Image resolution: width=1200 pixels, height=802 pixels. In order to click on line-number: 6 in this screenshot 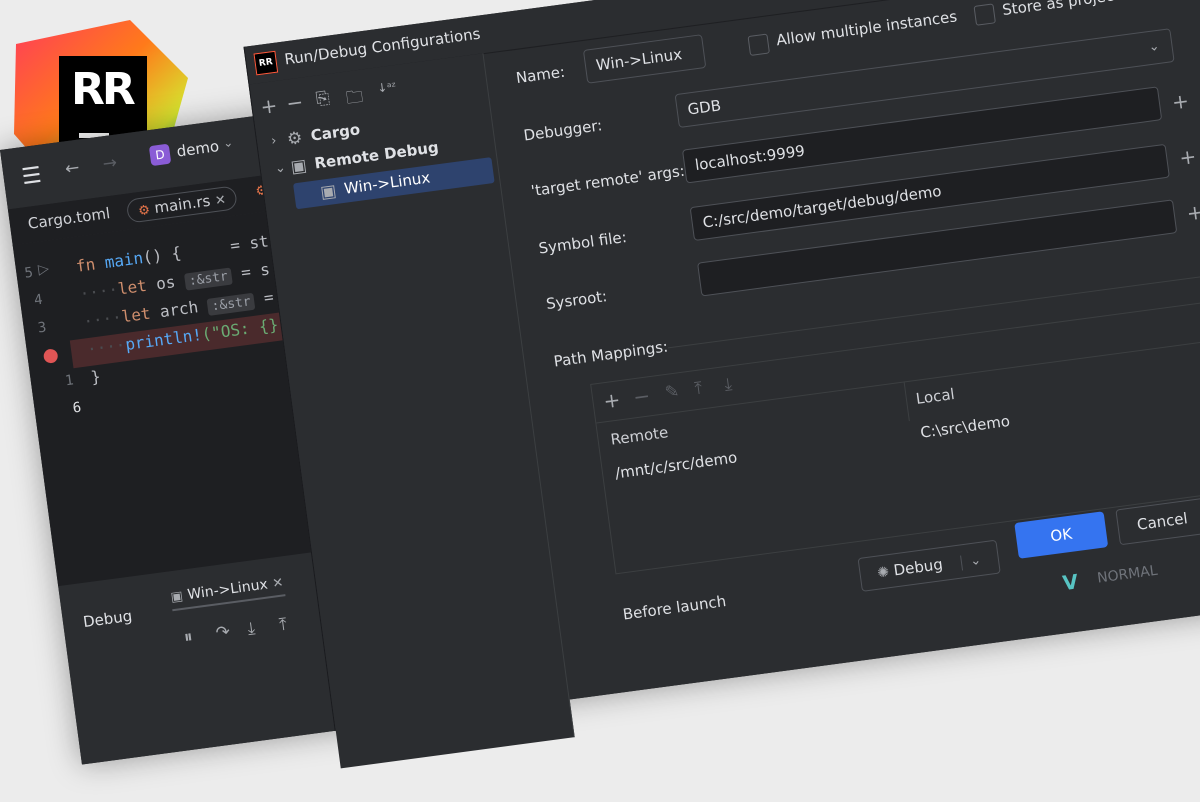, I will do `click(77, 408)`.